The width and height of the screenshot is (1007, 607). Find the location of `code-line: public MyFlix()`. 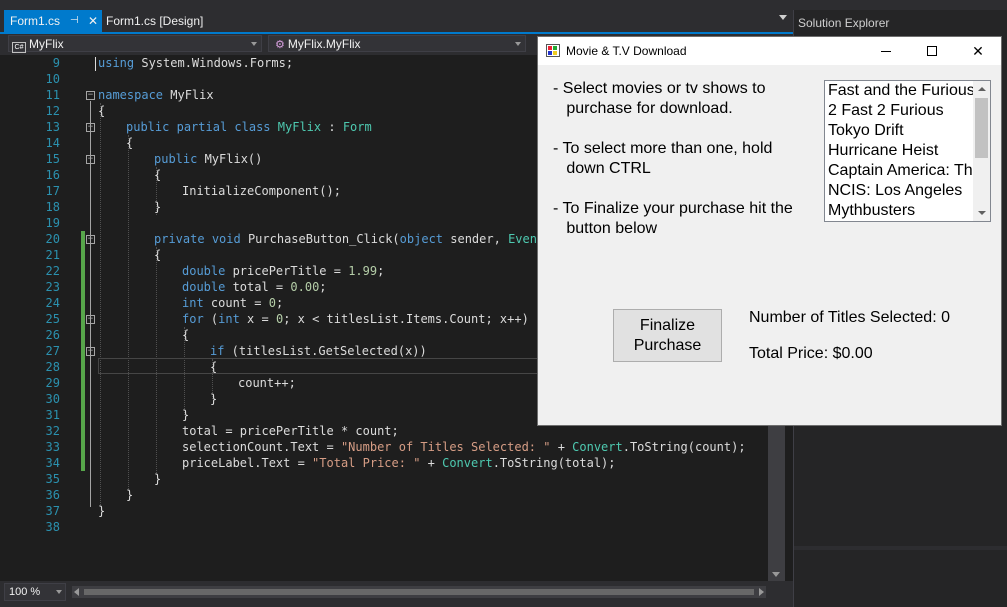

code-line: public MyFlix() is located at coordinates (208, 159).